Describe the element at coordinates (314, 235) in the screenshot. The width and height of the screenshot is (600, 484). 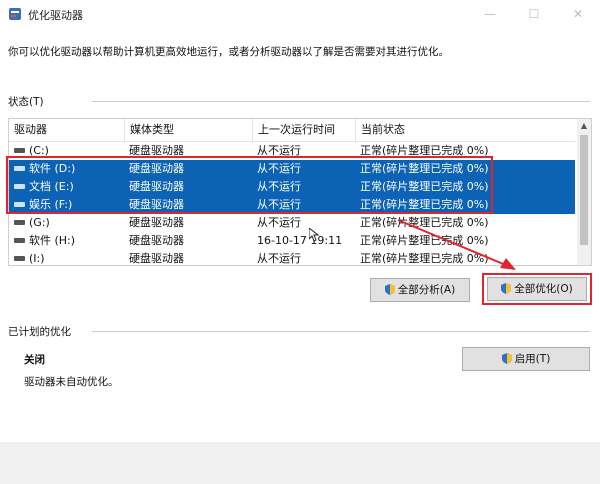
I see `mouse-cursor-icon` at that location.